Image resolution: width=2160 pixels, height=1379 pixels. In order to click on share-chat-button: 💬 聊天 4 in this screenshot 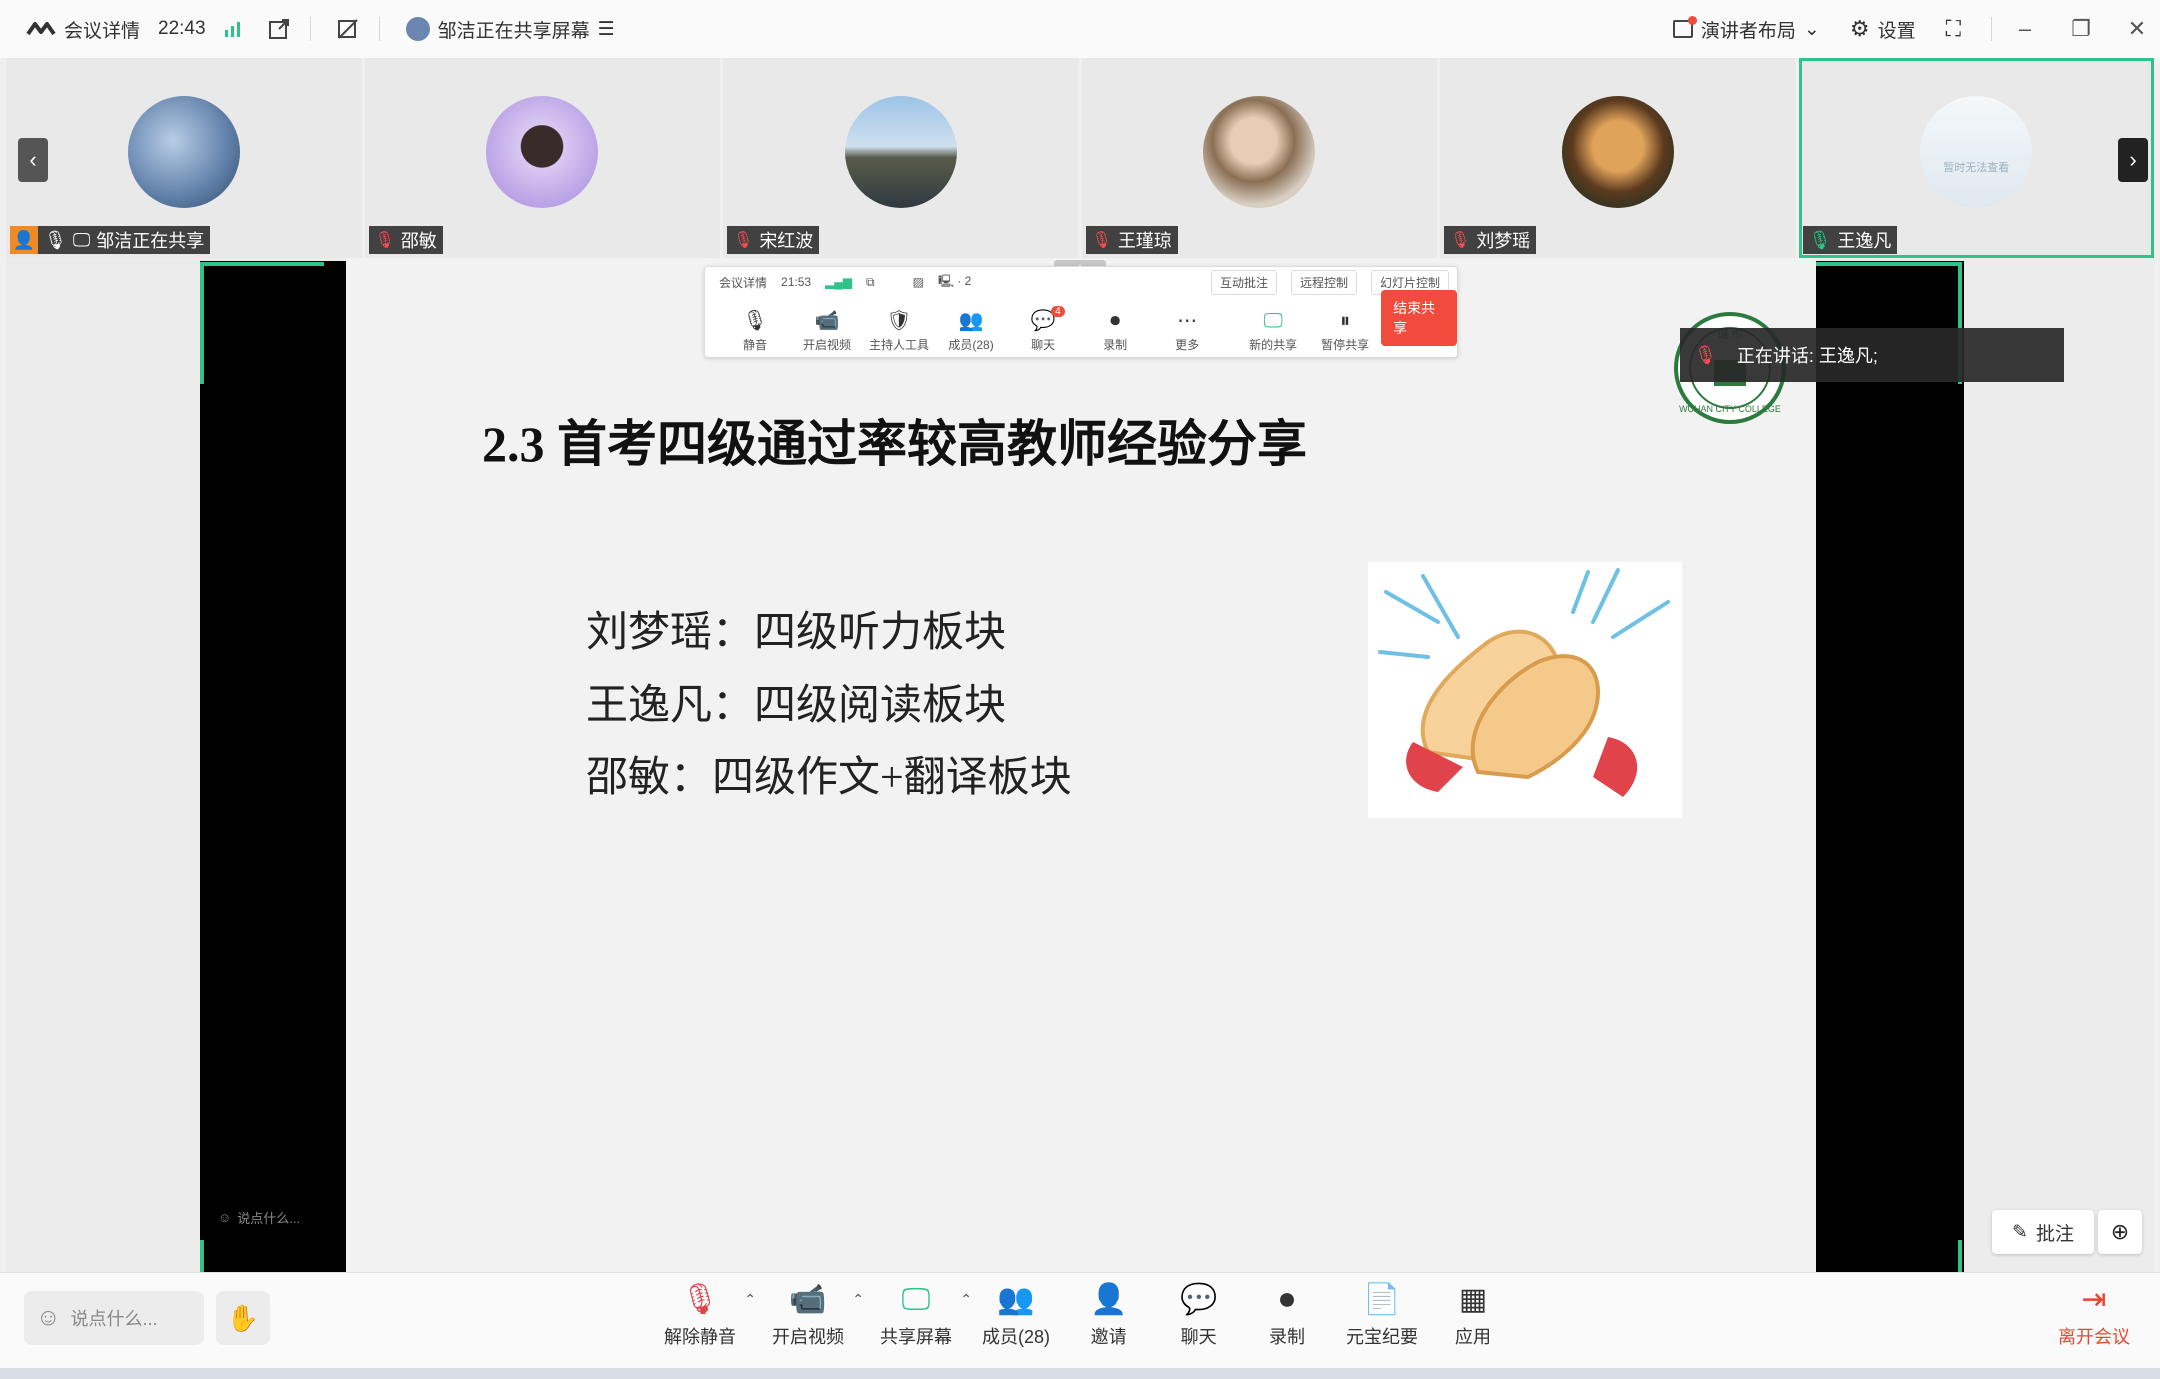, I will do `click(1043, 329)`.